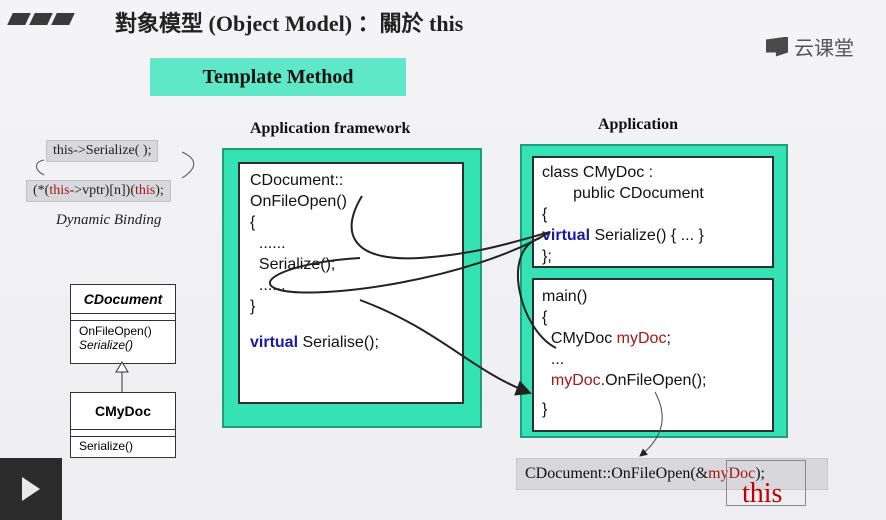 The image size is (886, 520). What do you see at coordinates (409, 262) in the screenshot?
I see `flow-curve-return` at bounding box center [409, 262].